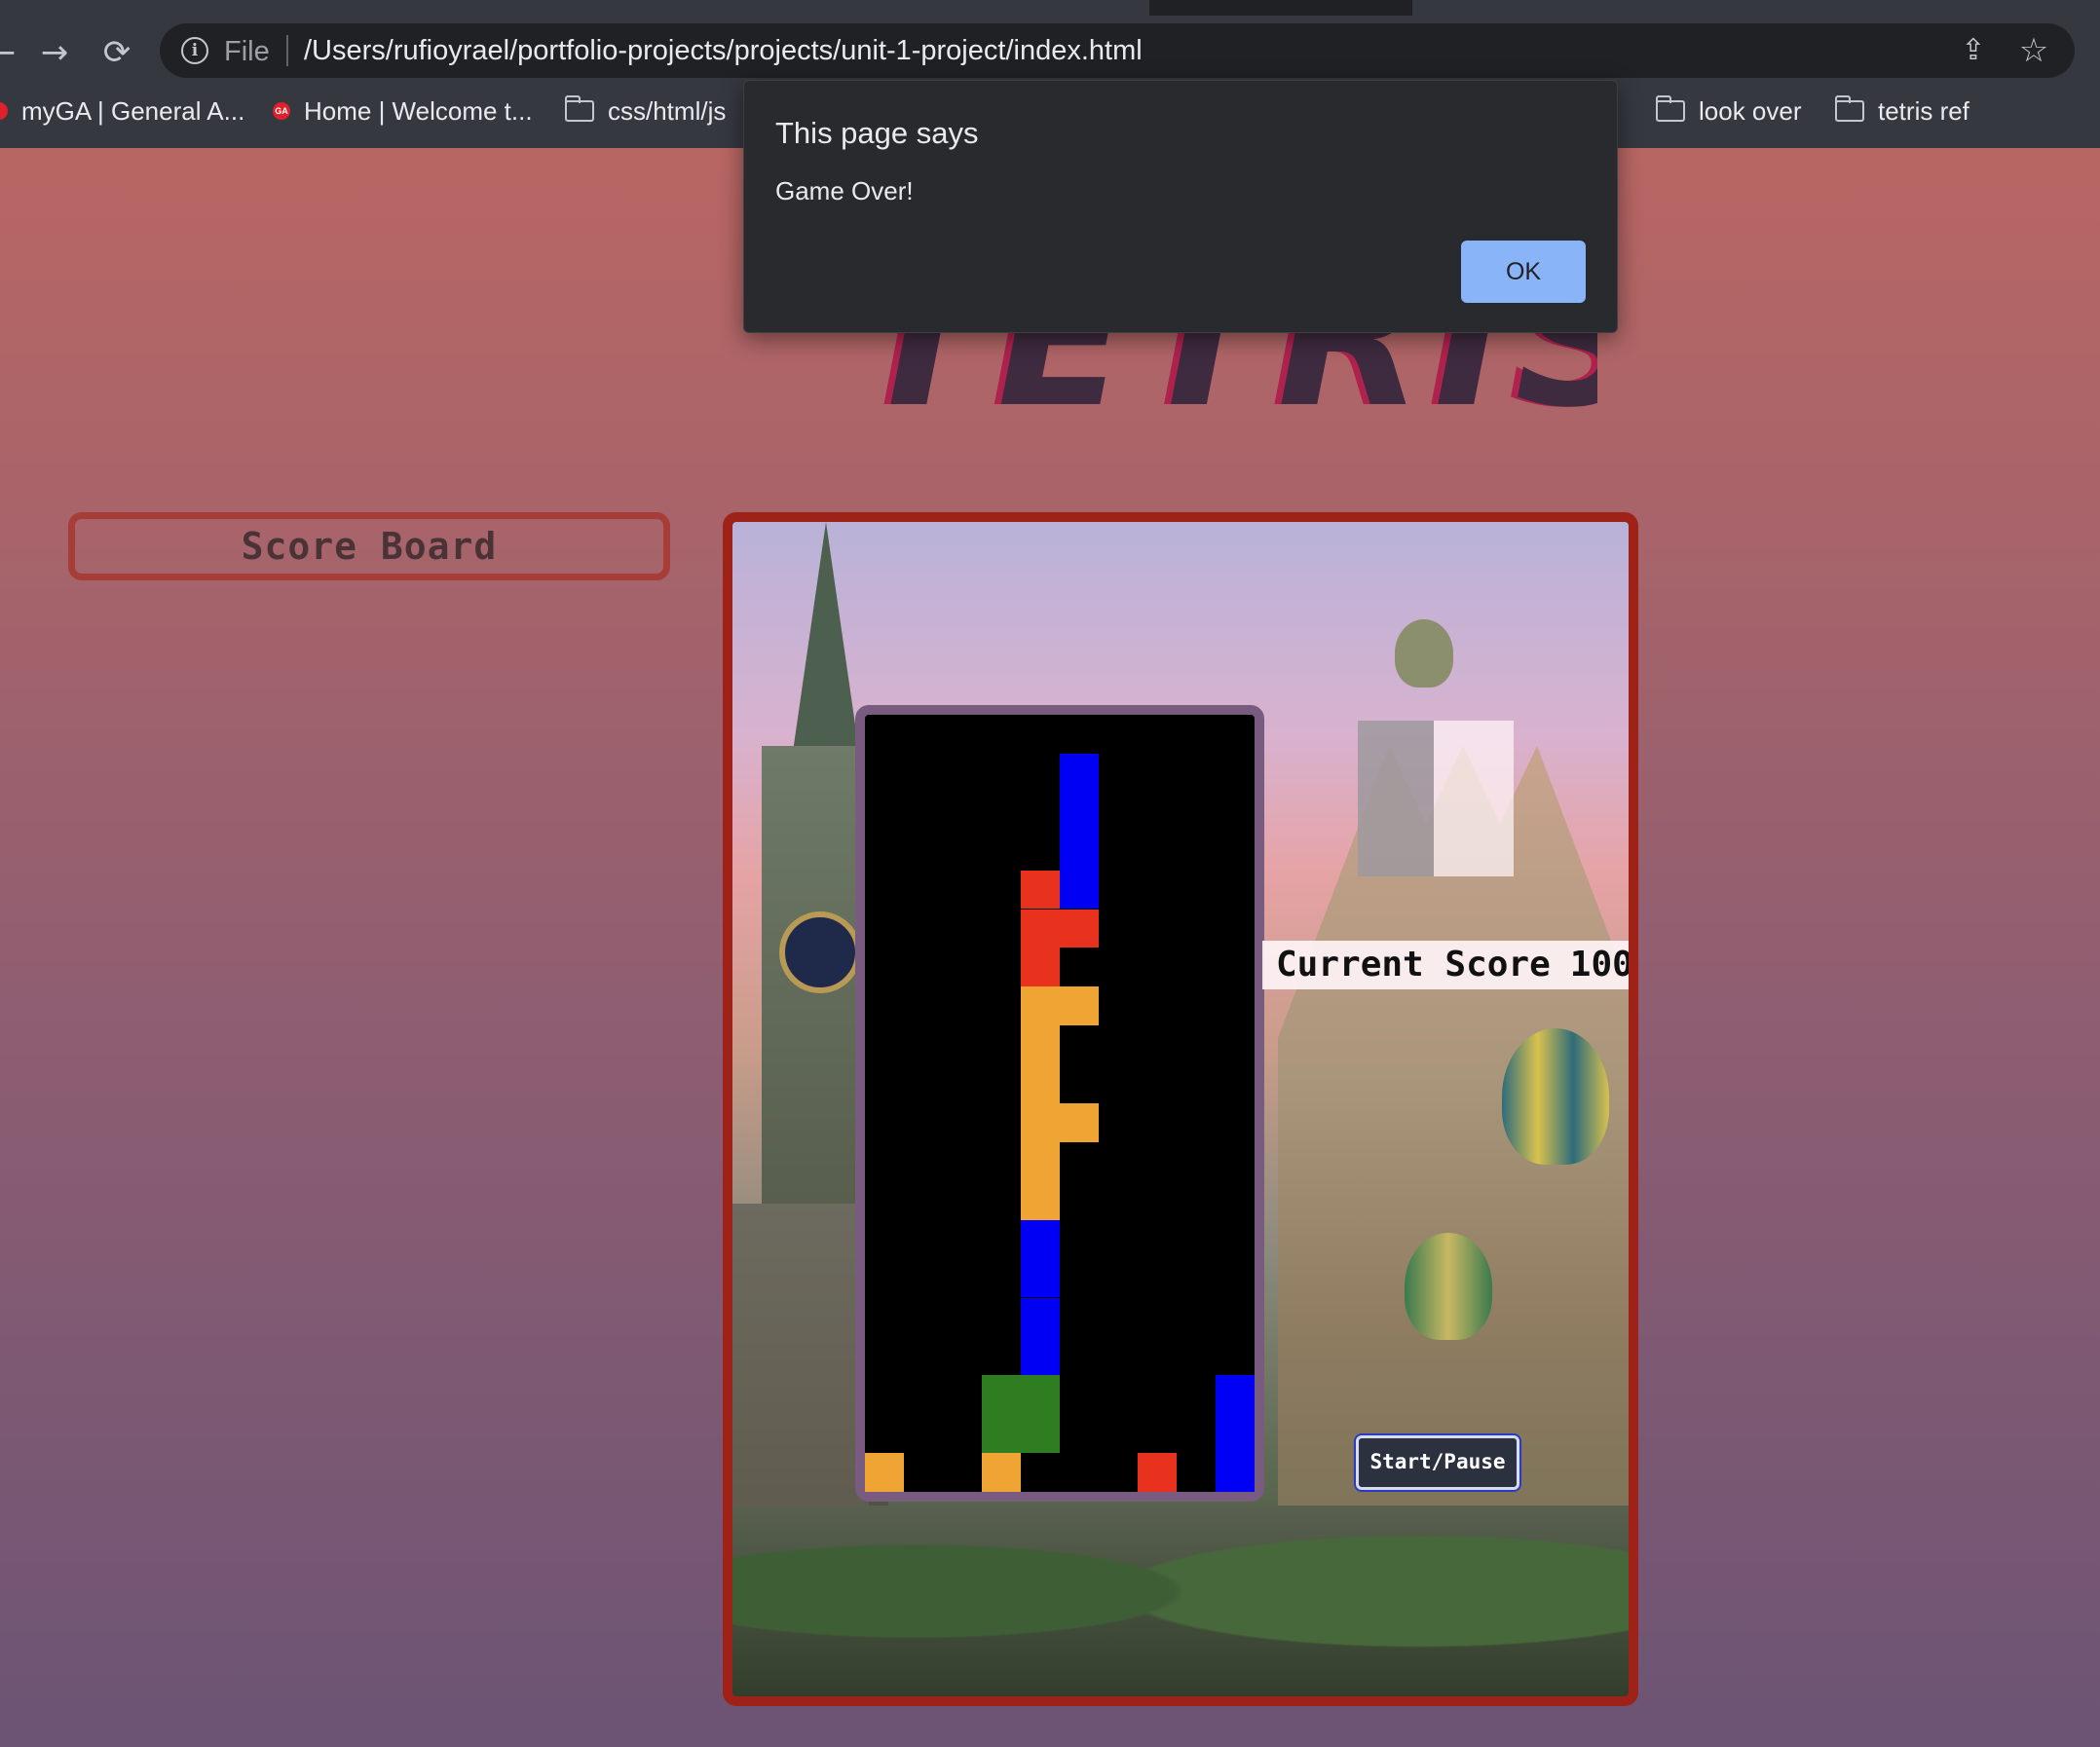 The image size is (2100, 1747). Describe the element at coordinates (1923, 110) in the screenshot. I see `bookmark-label: tetris ref` at that location.